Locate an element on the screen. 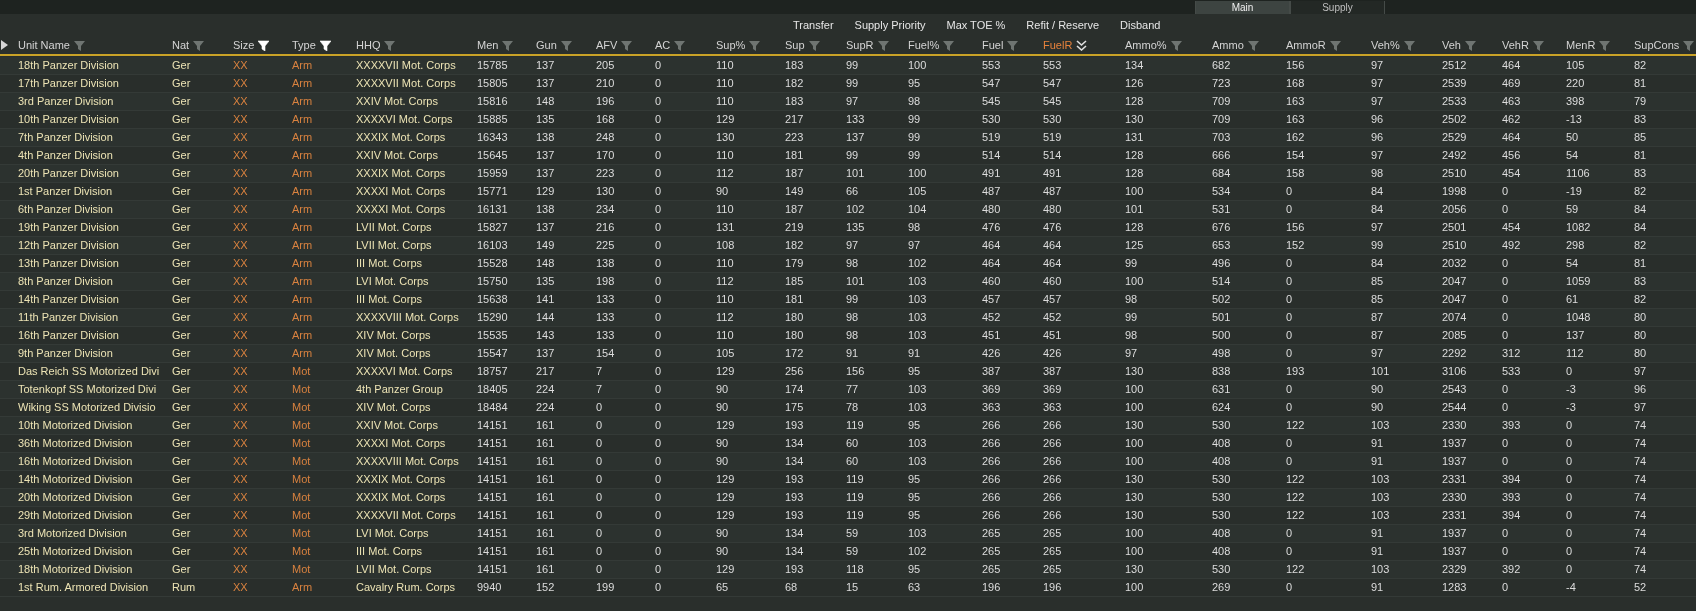 The width and height of the screenshot is (1696, 611). table-cell-text: 134 is located at coordinates (795, 444).